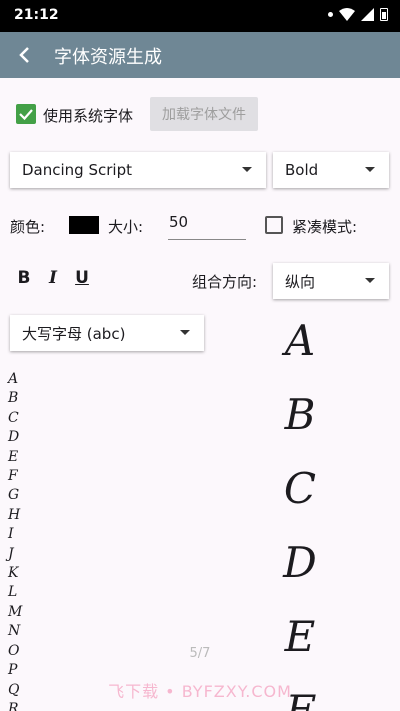 The image size is (400, 711). Describe the element at coordinates (14, 495) in the screenshot. I see `glyph-item: G` at that location.